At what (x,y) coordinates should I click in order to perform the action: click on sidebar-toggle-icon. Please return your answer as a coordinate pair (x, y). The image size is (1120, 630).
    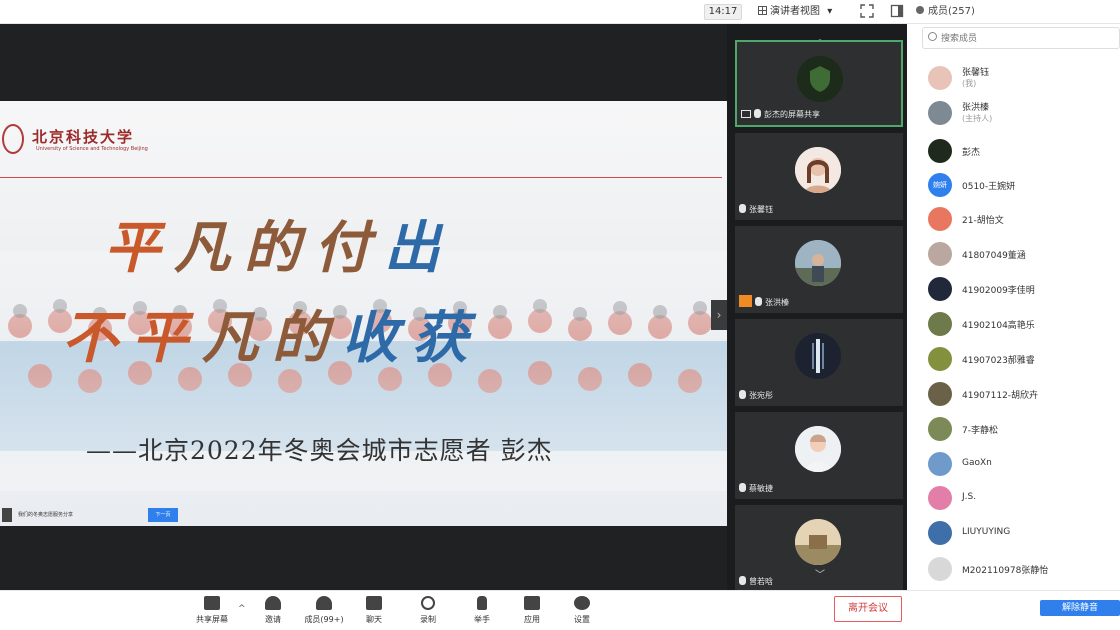
    Looking at the image, I should click on (897, 11).